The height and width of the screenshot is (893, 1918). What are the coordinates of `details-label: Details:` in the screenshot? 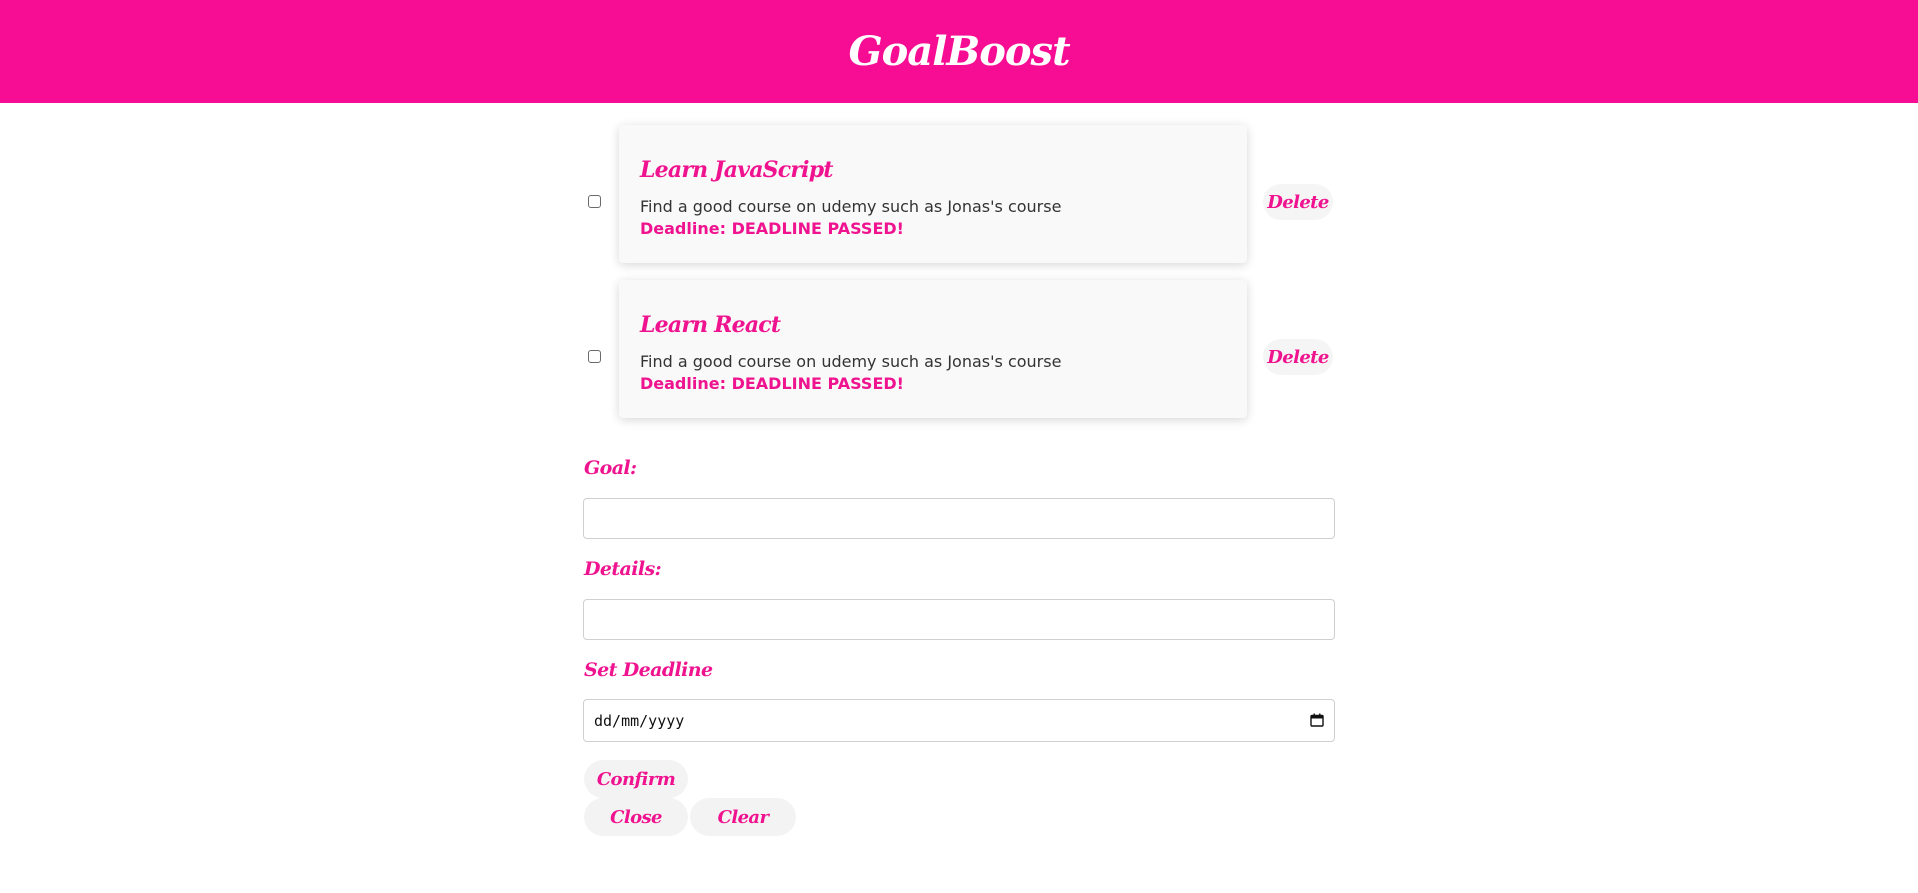 It's located at (623, 569).